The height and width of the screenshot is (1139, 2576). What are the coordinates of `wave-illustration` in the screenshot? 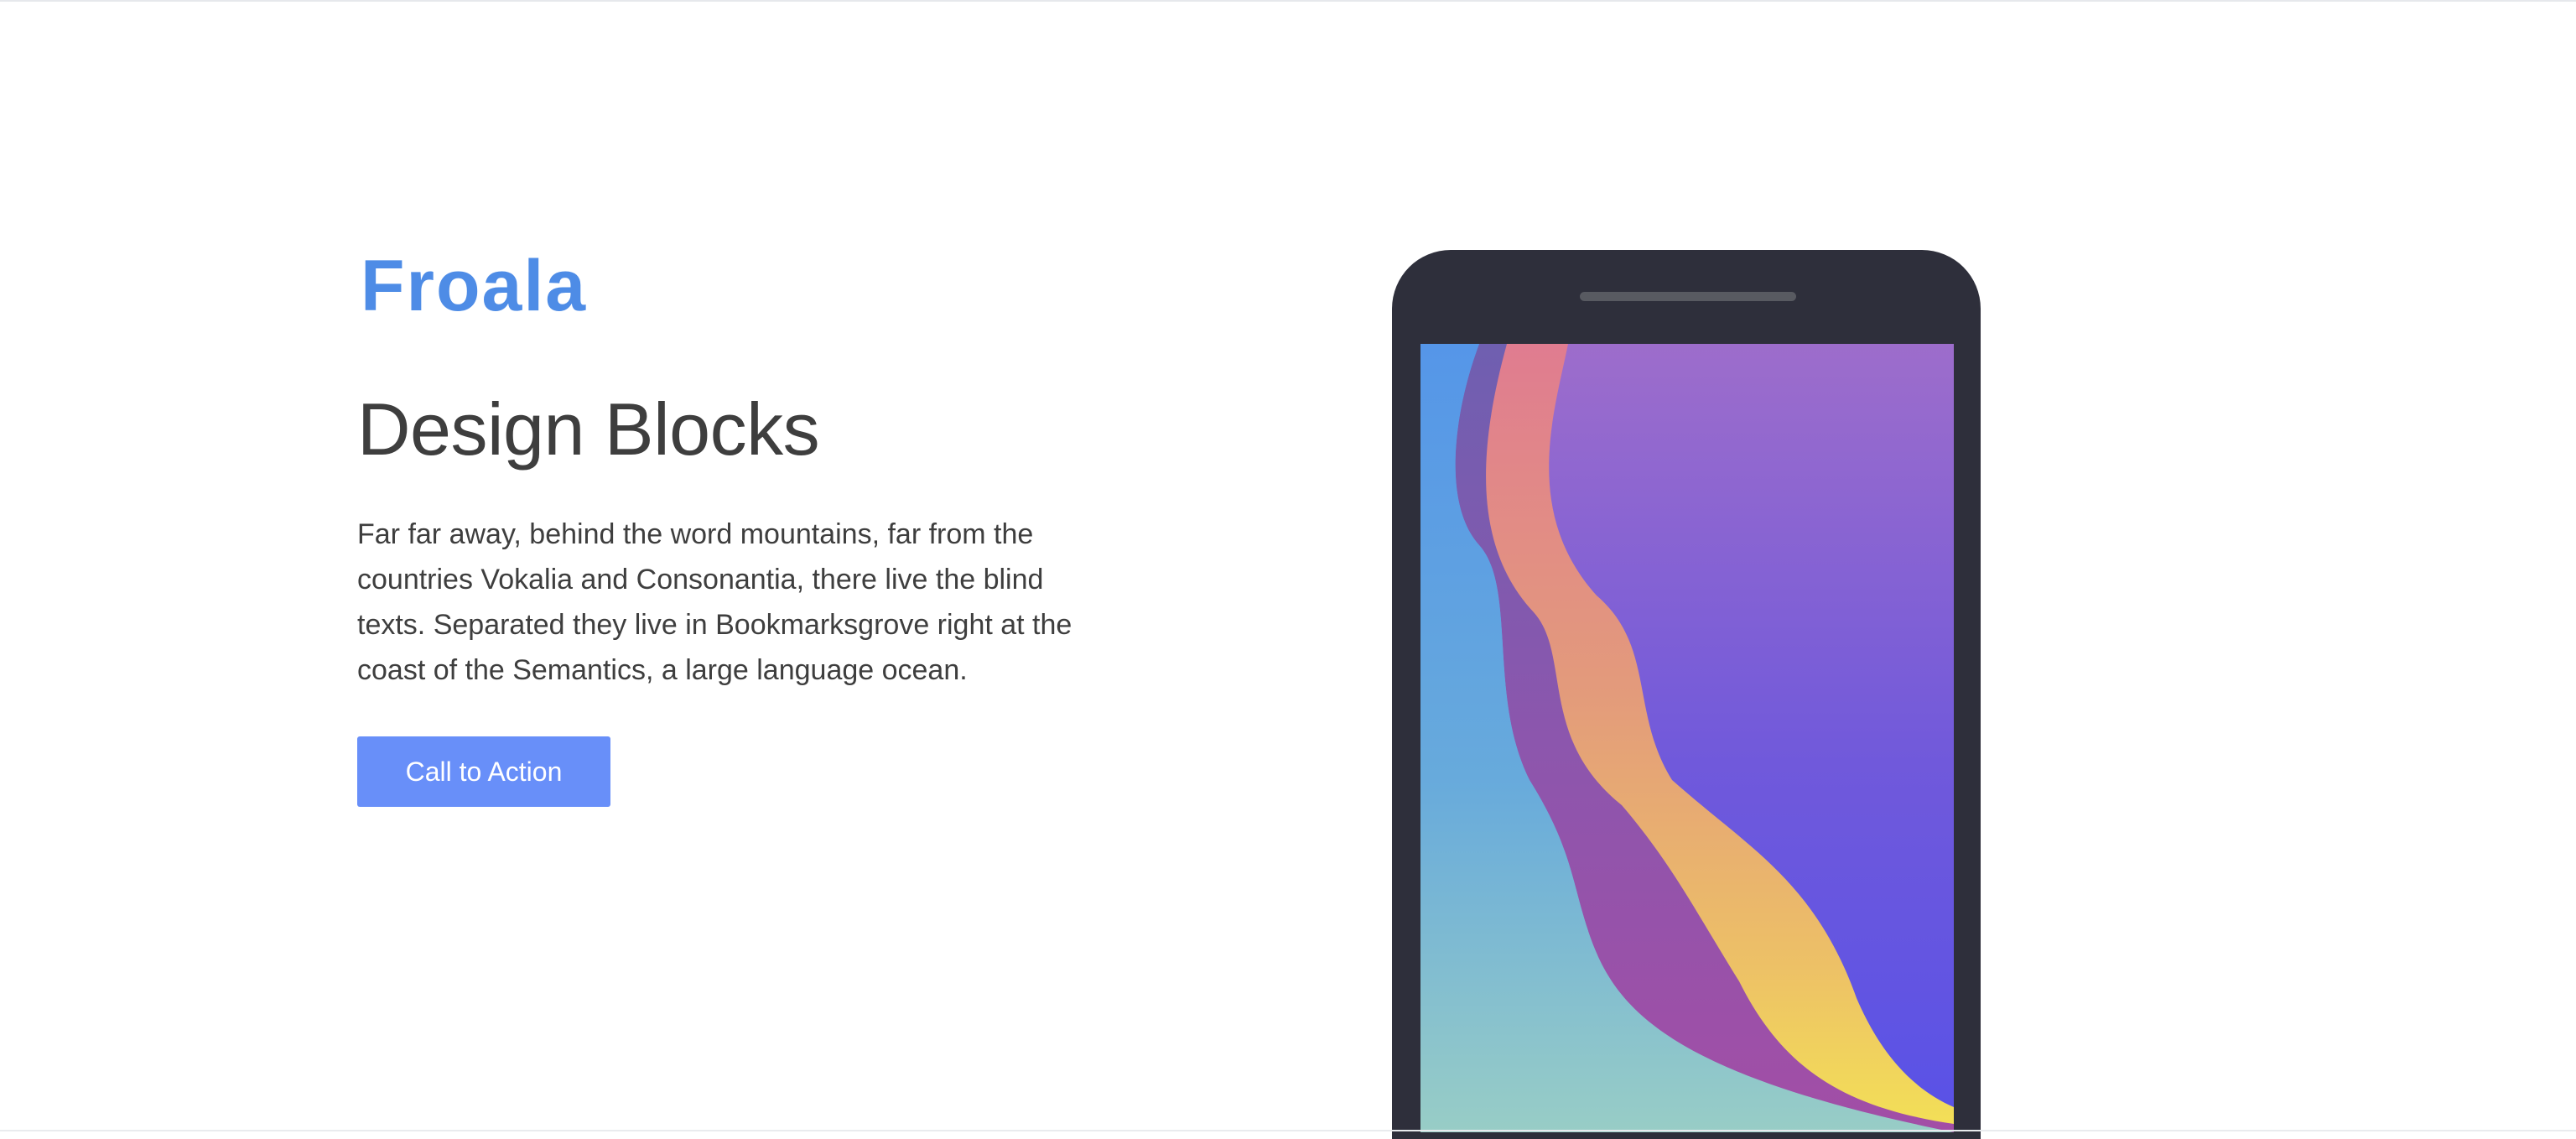 It's located at (1687, 738).